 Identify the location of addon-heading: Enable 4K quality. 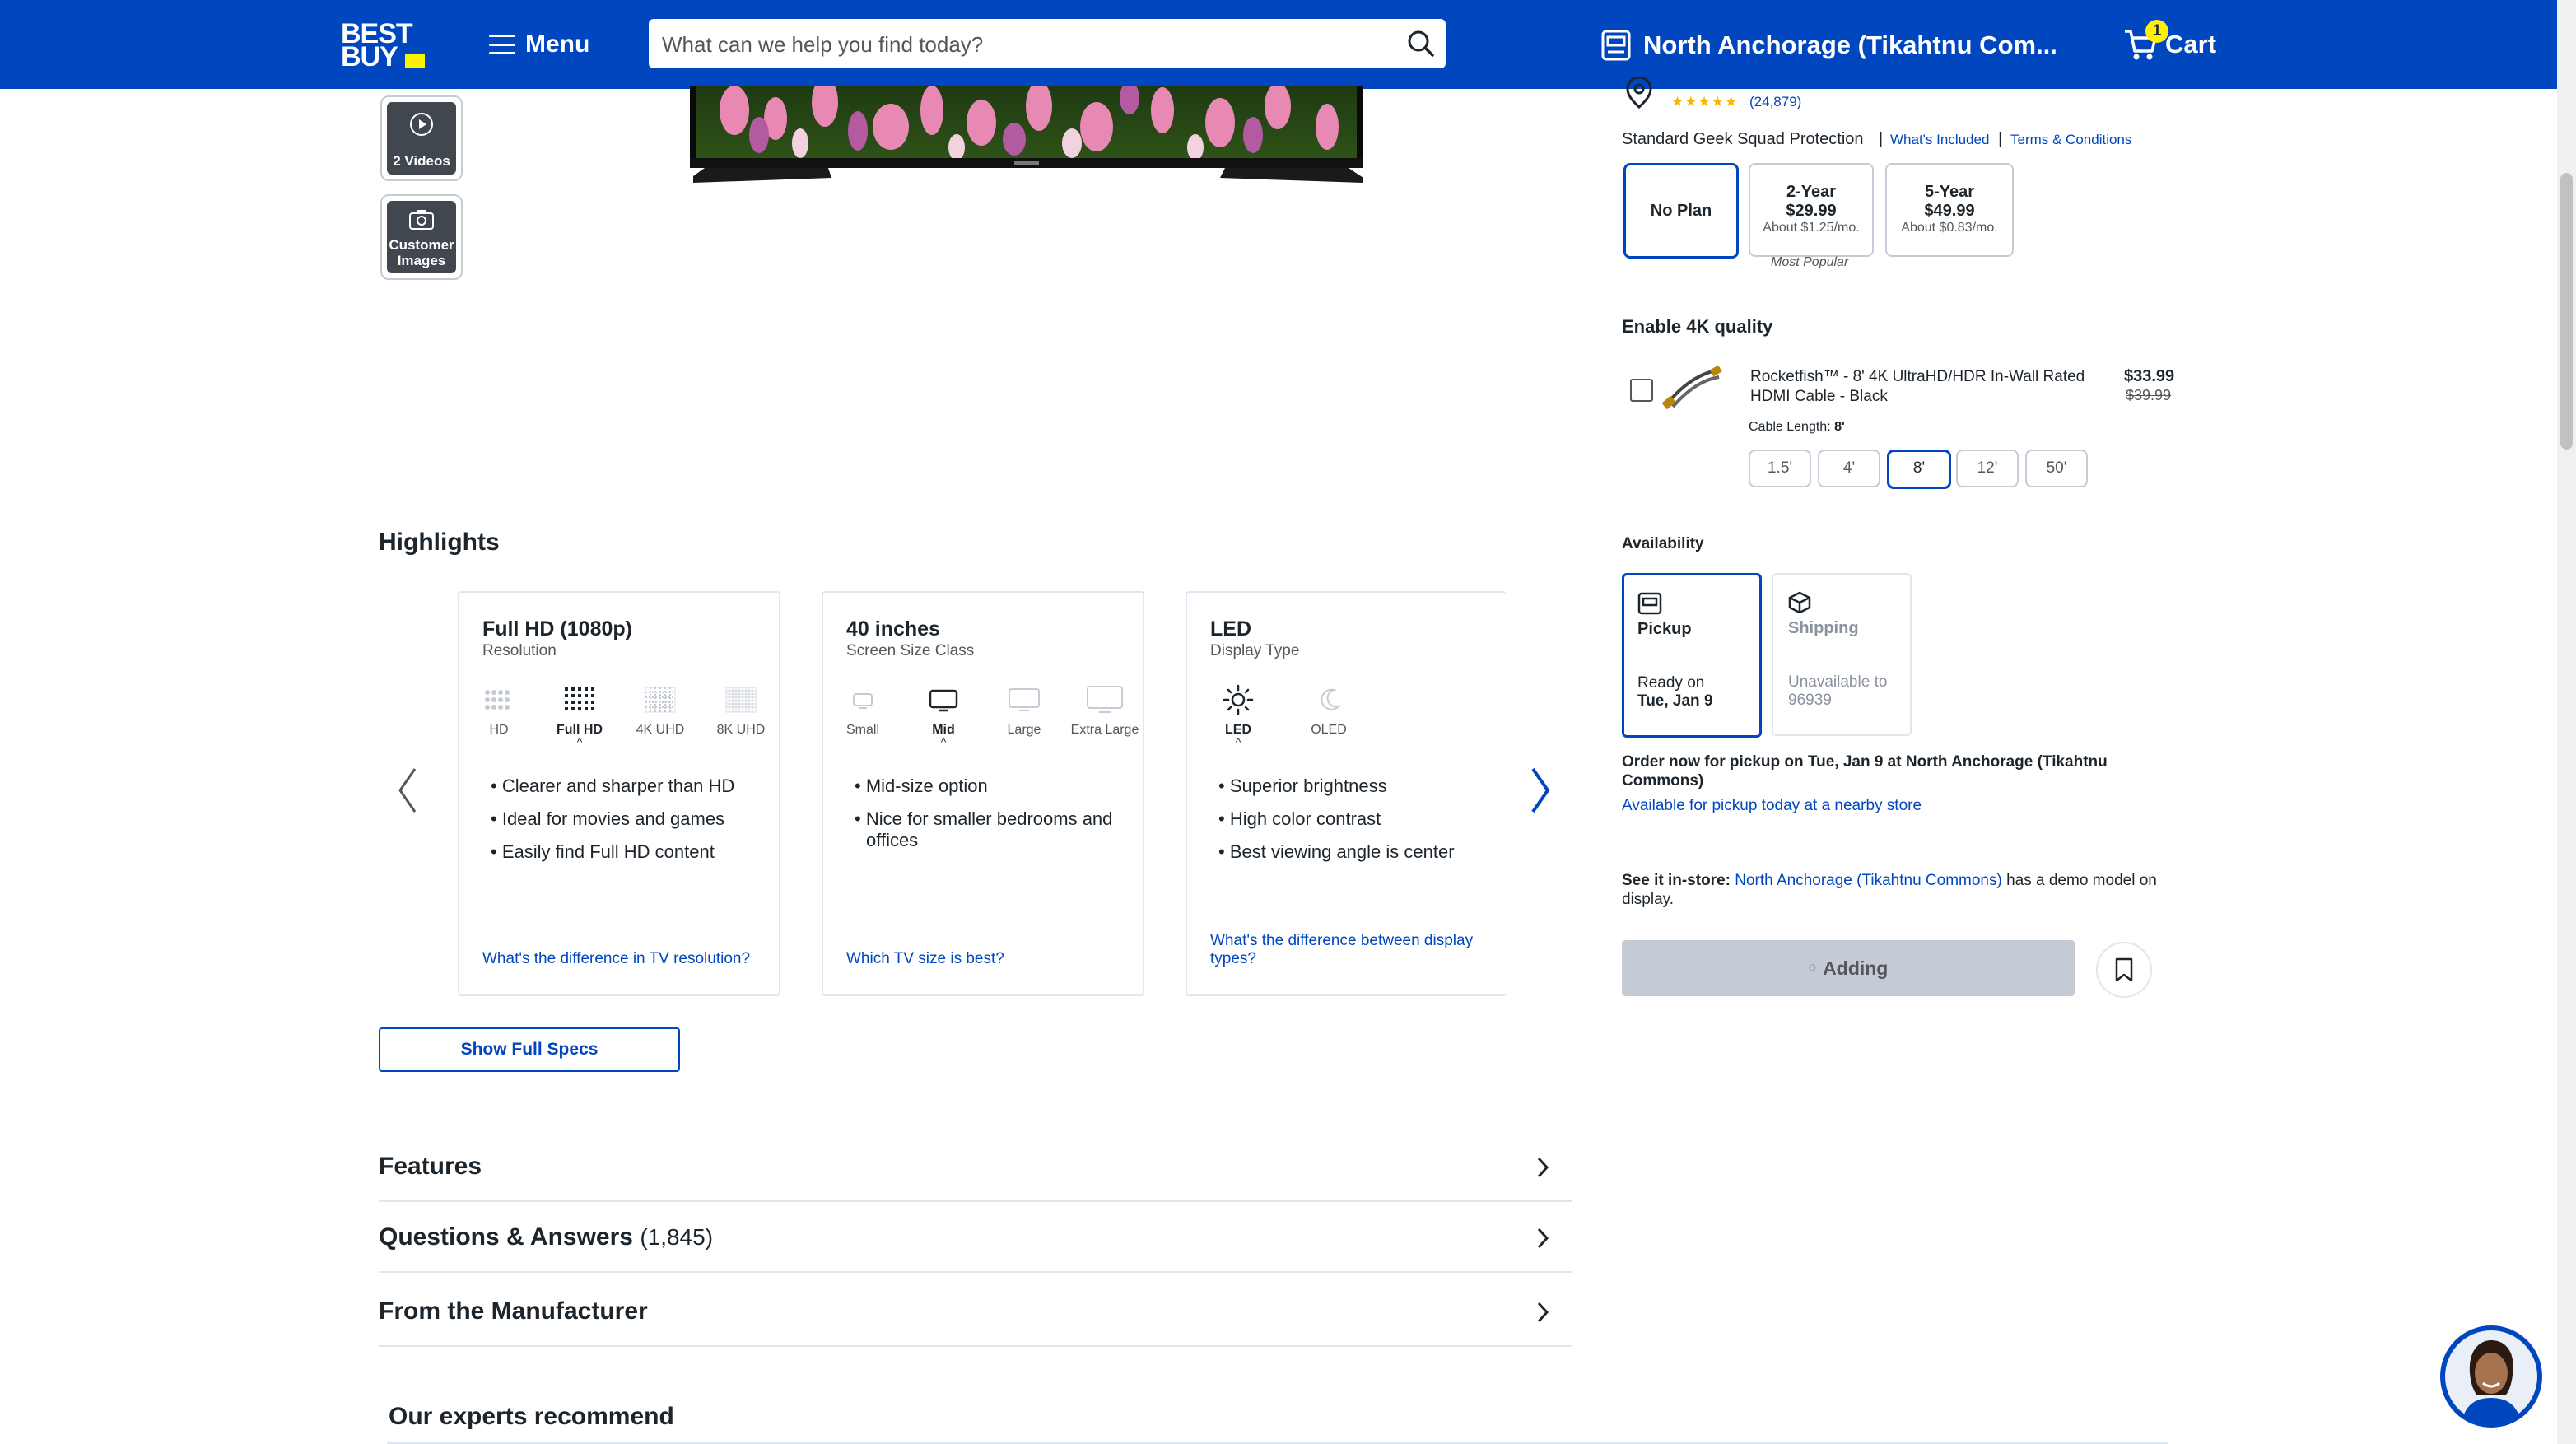
(1697, 326).